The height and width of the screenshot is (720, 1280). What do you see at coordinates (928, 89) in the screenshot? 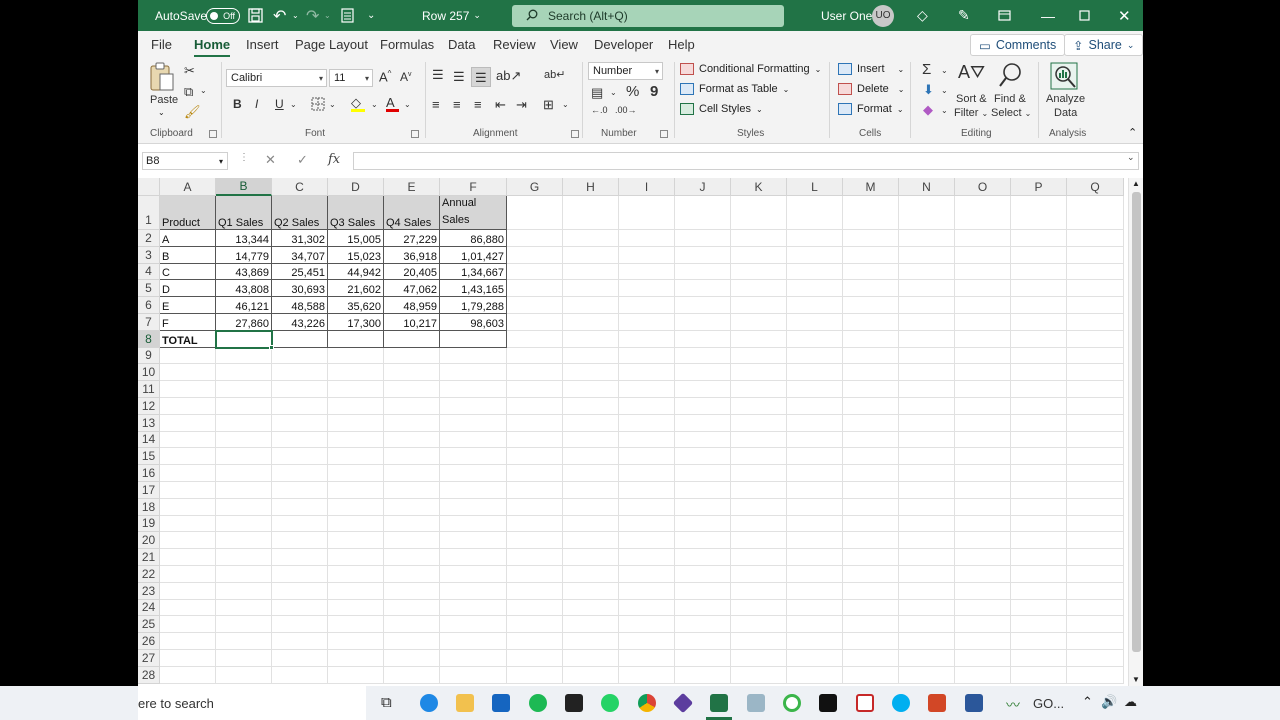
I see `fill-icon: ⬇` at bounding box center [928, 89].